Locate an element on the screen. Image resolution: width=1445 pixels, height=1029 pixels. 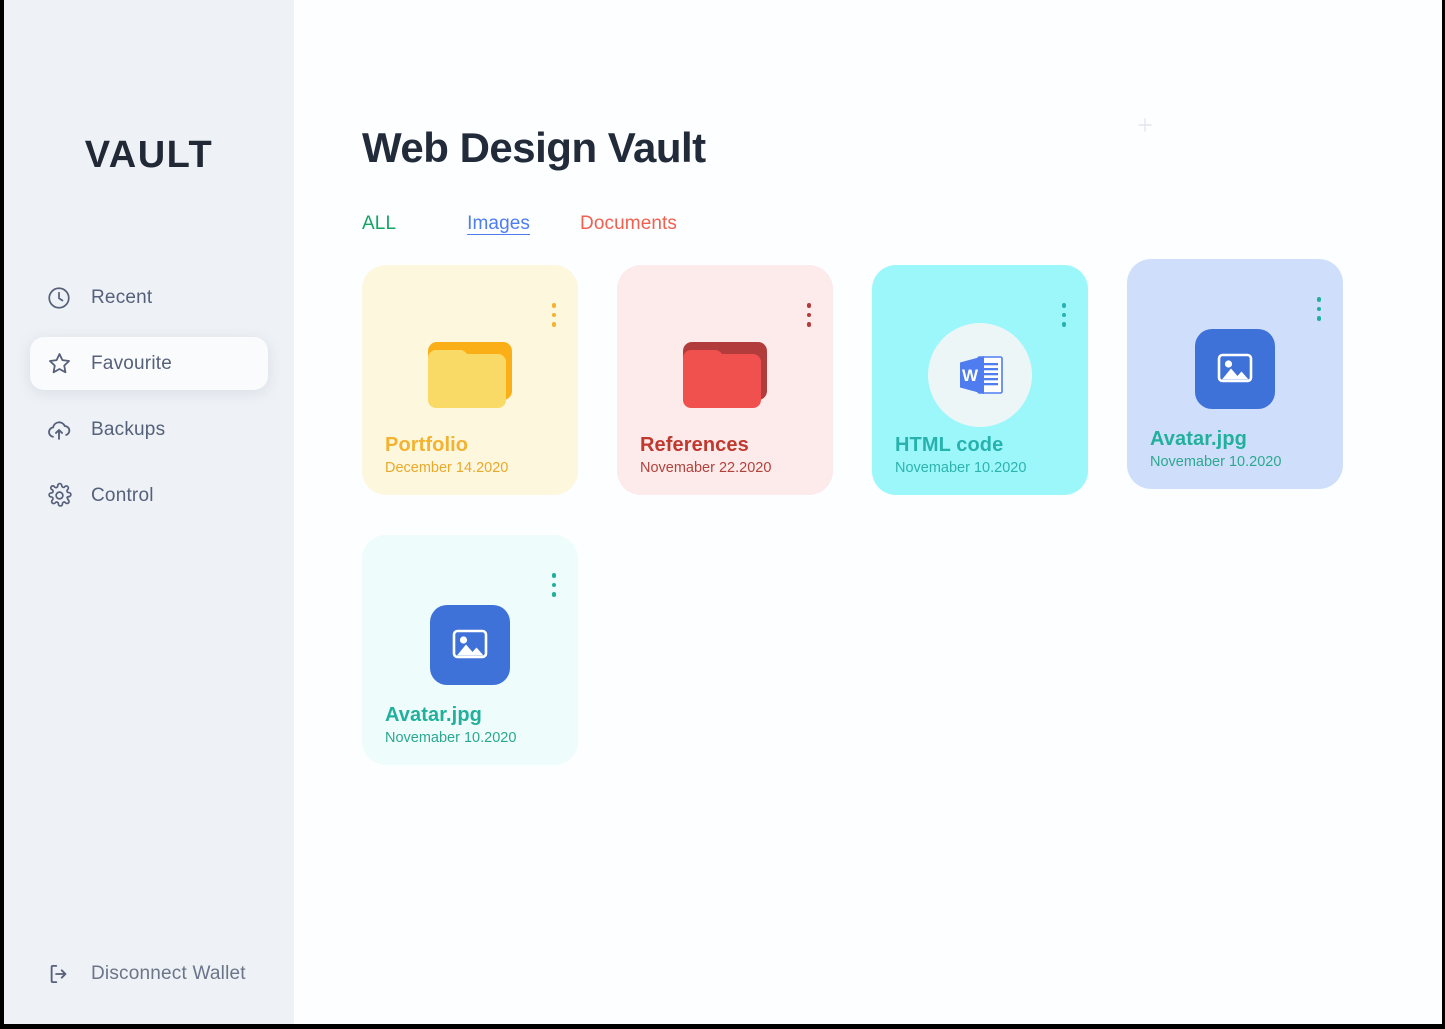
file-meta: References Novemaber 22.2020 is located at coordinates (705, 455).